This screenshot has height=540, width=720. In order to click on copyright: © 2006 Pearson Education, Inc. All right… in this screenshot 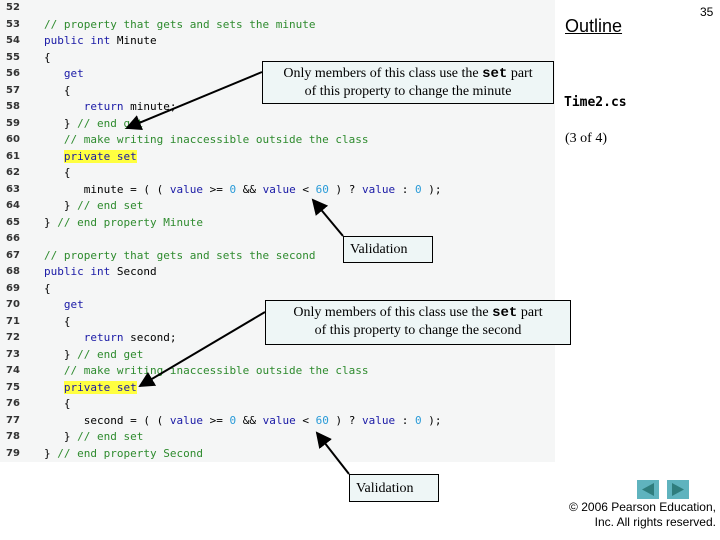, I will do `click(638, 515)`.